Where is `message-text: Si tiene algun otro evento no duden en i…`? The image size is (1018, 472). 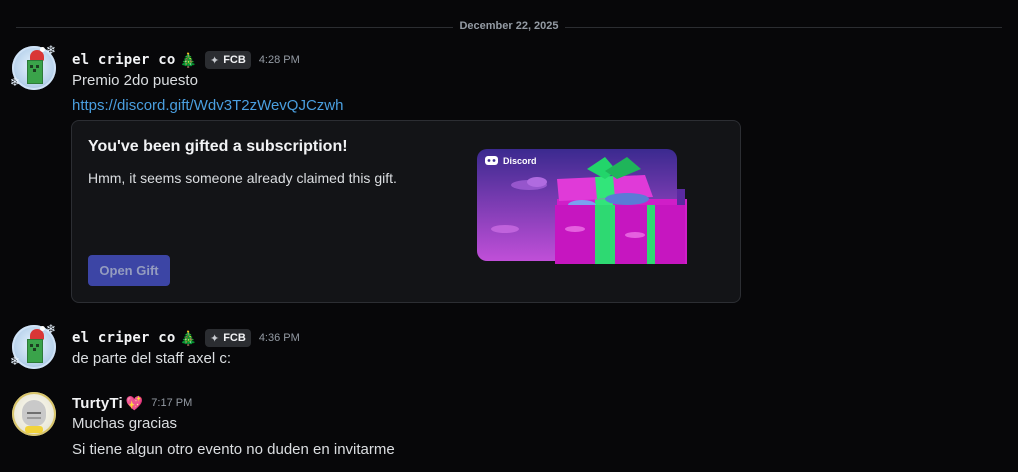 message-text: Si tiene algun otro evento no duden en i… is located at coordinates (233, 449).